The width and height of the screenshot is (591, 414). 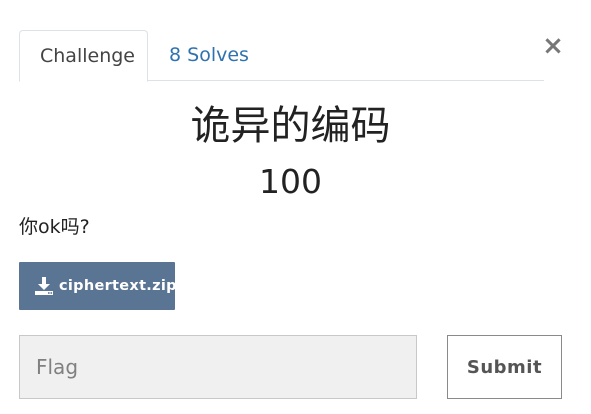 I want to click on challenge-description: 你ok吗?, so click(x=54, y=227).